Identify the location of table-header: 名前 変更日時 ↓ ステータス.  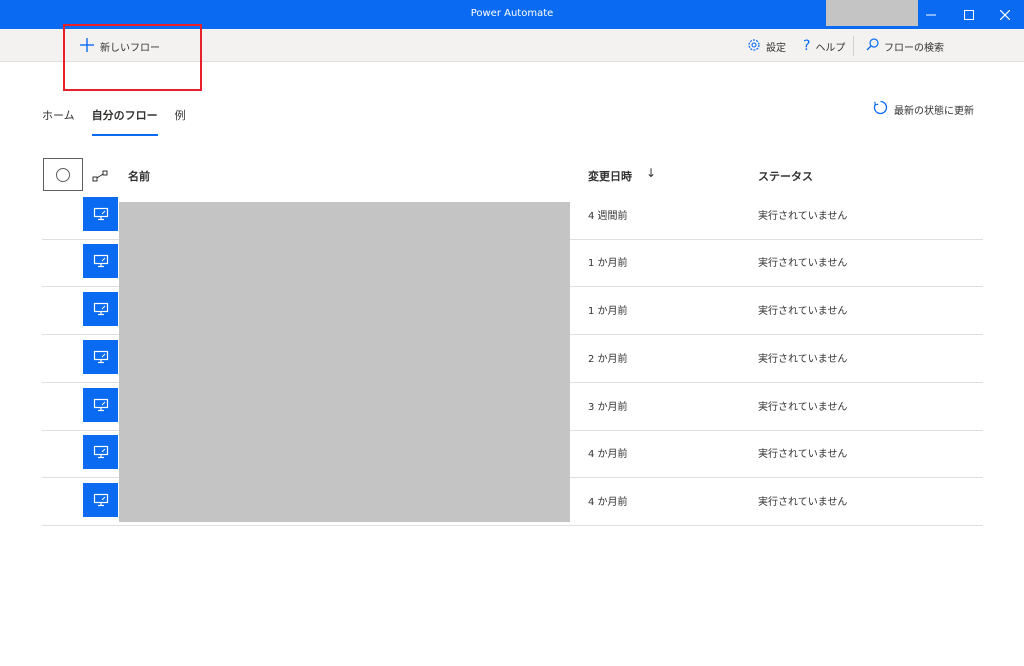
(512, 175).